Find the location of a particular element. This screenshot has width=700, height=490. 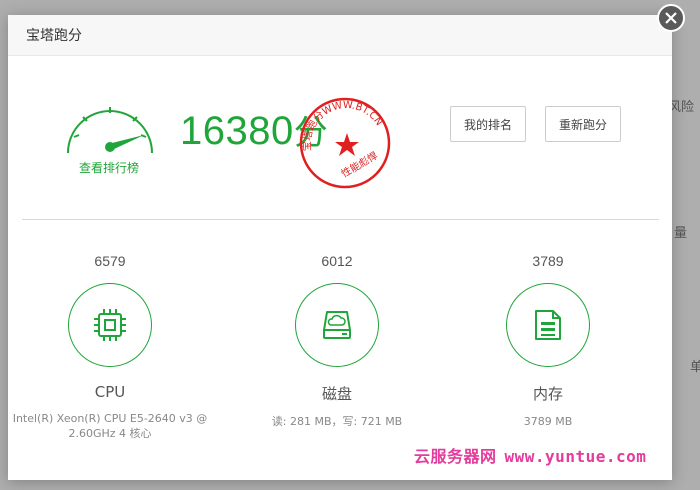

speedometer-icon is located at coordinates (110, 130).